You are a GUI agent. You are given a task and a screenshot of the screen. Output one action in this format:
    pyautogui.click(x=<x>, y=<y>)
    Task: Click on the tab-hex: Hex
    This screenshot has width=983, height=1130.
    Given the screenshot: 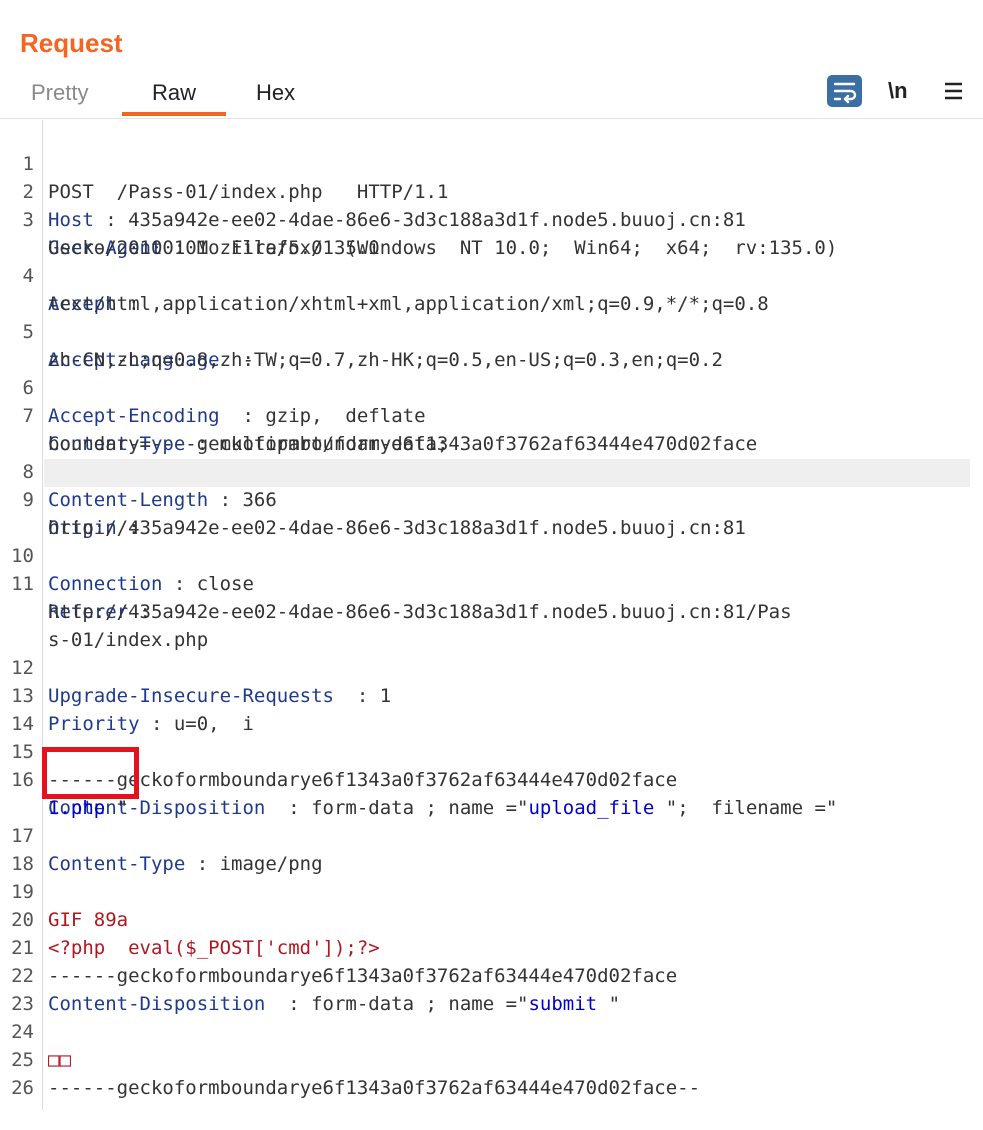 What is the action you would take?
    pyautogui.click(x=275, y=93)
    